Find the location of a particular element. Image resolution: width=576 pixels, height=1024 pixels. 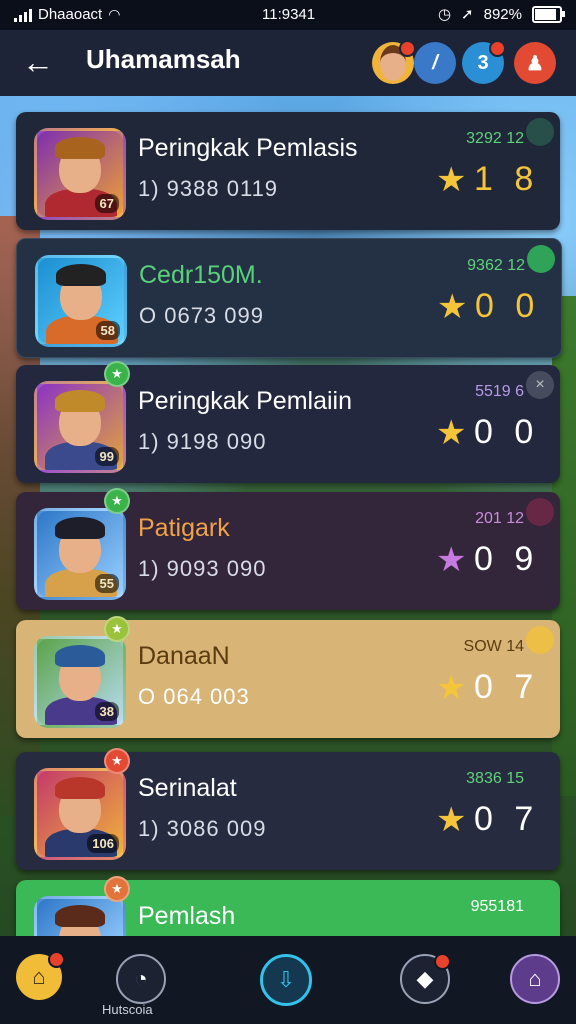

leaderboard-row: 38 ★ DanaaN O 064 003 SOW 14 ★ 0 7 is located at coordinates (288, 677).